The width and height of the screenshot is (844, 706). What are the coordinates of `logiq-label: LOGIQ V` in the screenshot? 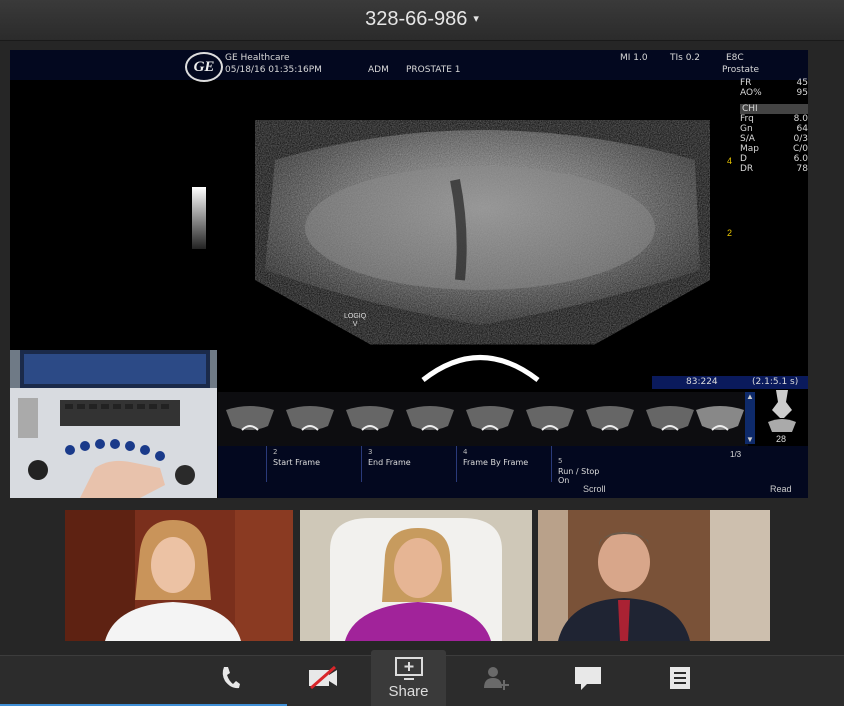 It's located at (355, 320).